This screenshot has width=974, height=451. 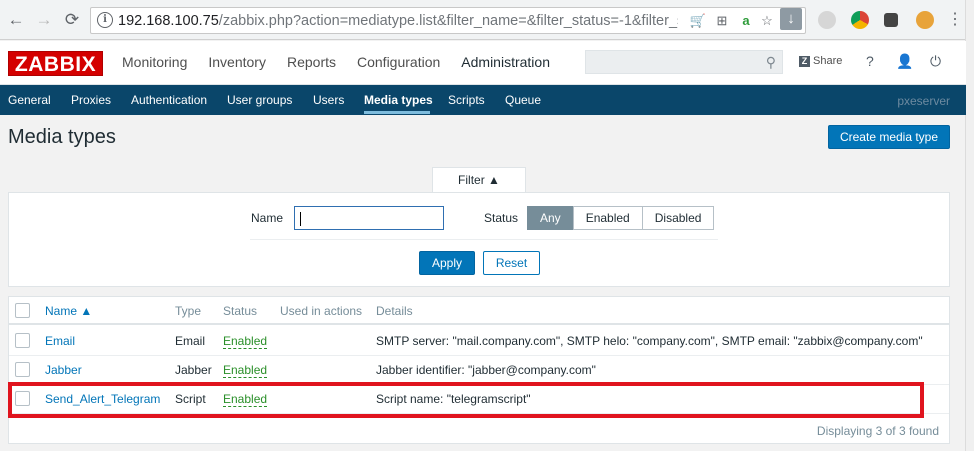 I want to click on table-footer-count: Displaying 3 of 3 found, so click(x=877, y=431).